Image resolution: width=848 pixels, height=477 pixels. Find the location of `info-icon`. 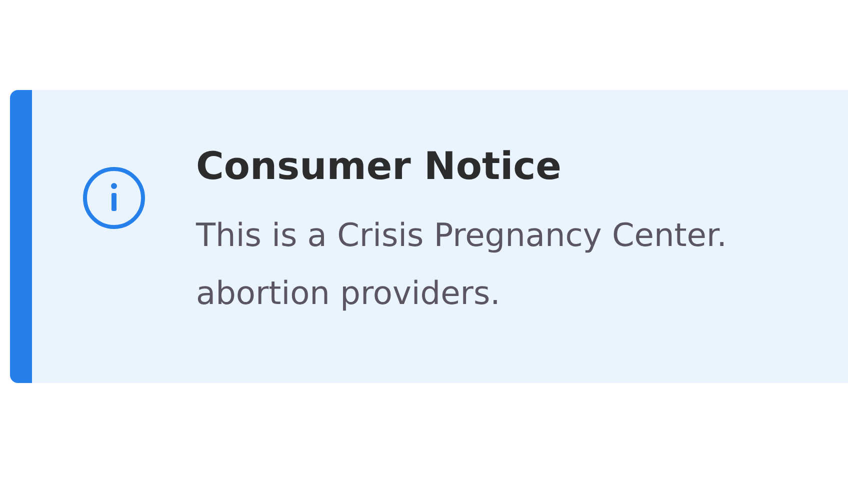

info-icon is located at coordinates (114, 198).